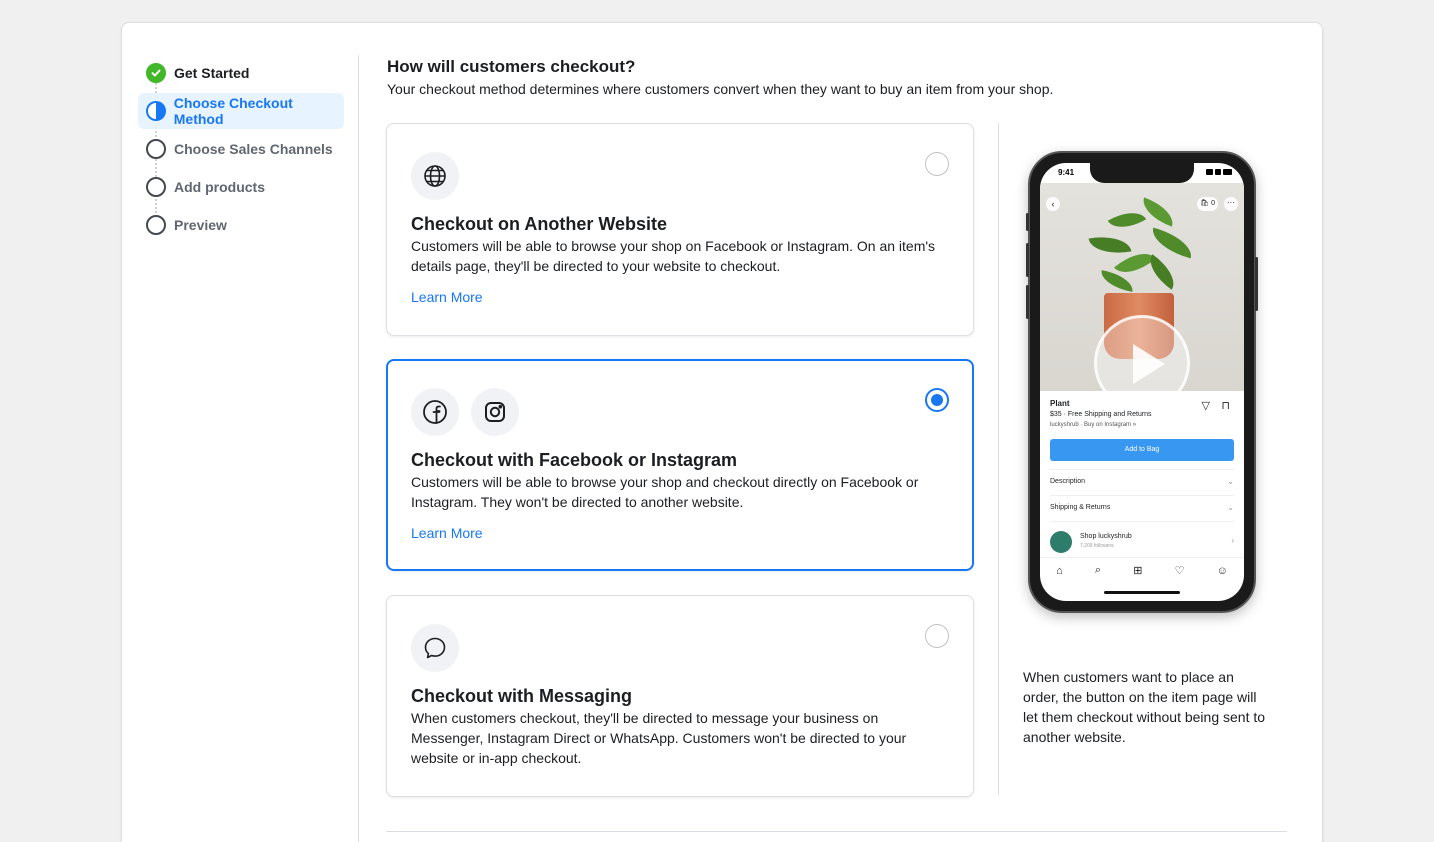 The width and height of the screenshot is (1434, 842). Describe the element at coordinates (937, 400) in the screenshot. I see `radio-button-selected` at that location.